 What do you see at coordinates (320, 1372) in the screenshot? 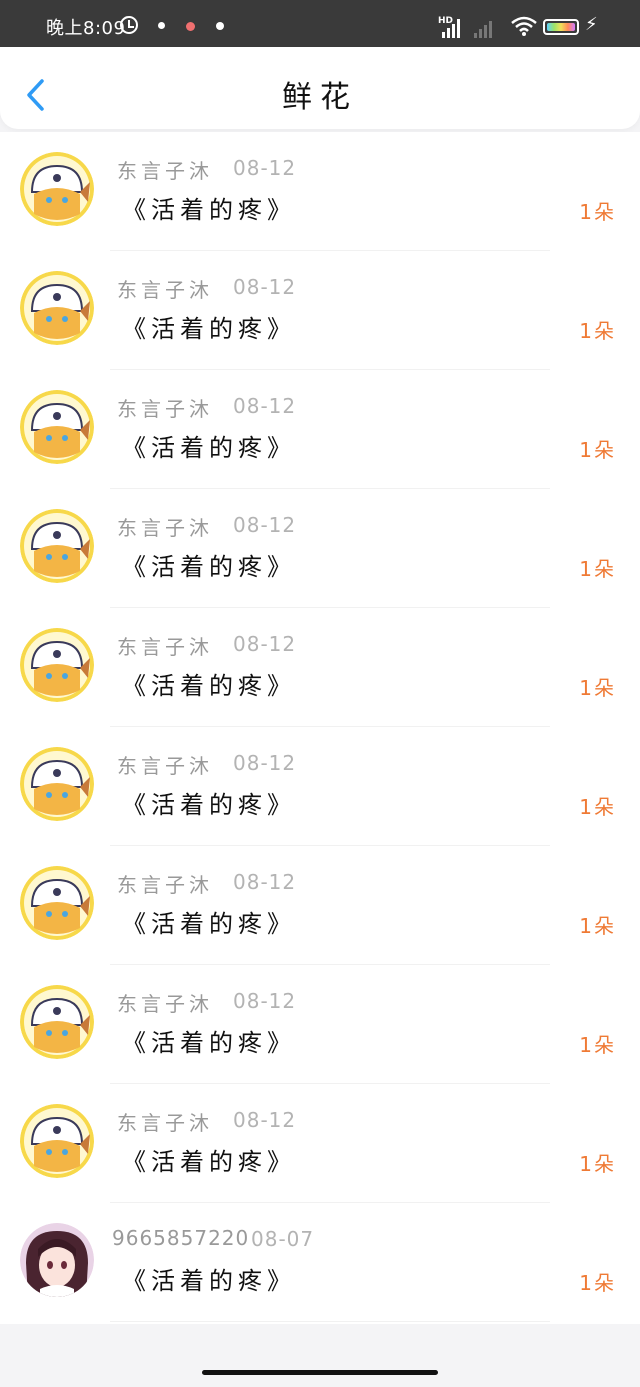
I see `home-indicator` at bounding box center [320, 1372].